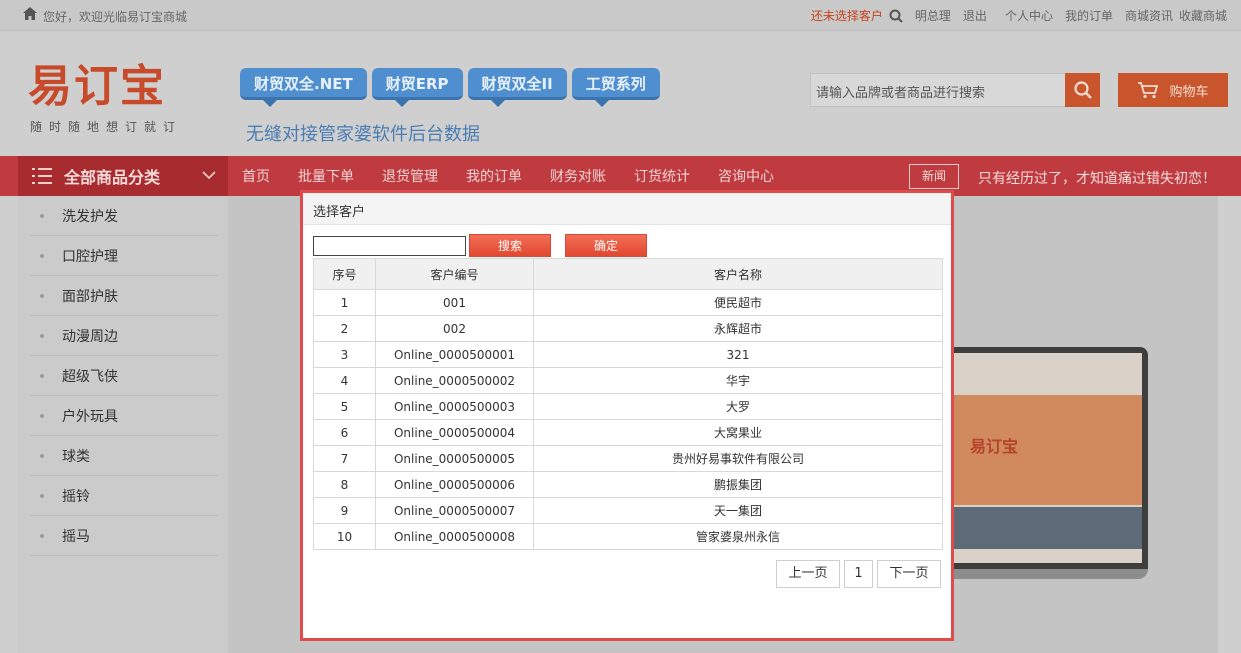 The height and width of the screenshot is (653, 1241). Describe the element at coordinates (454, 536) in the screenshot. I see `cell-customer-code: Online_0000500008` at that location.